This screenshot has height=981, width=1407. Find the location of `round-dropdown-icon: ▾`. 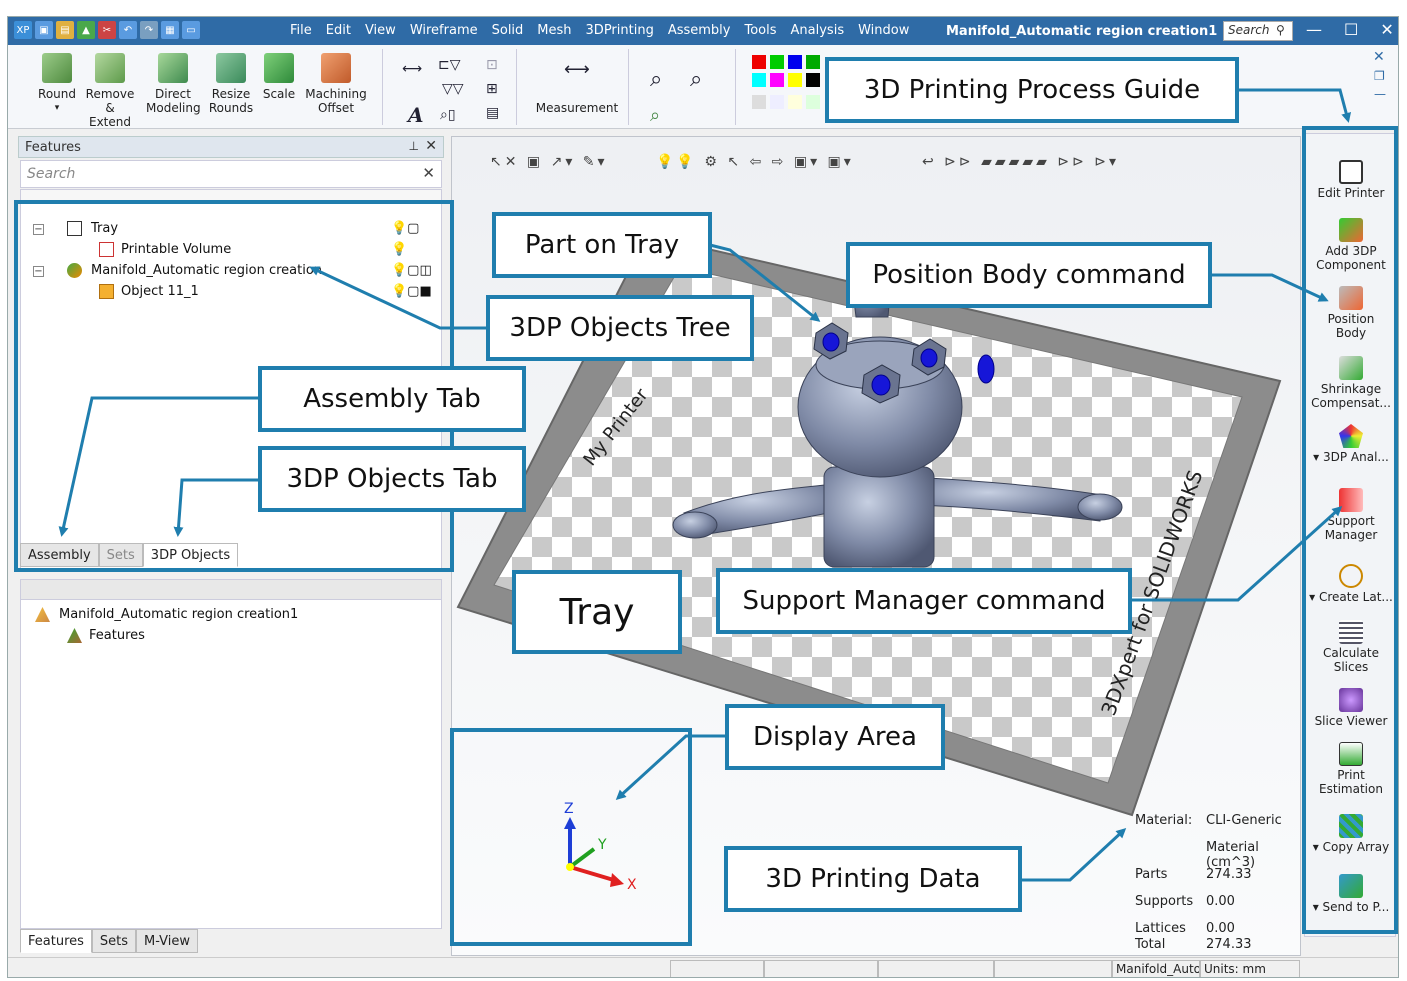

round-dropdown-icon: ▾ is located at coordinates (57, 108).